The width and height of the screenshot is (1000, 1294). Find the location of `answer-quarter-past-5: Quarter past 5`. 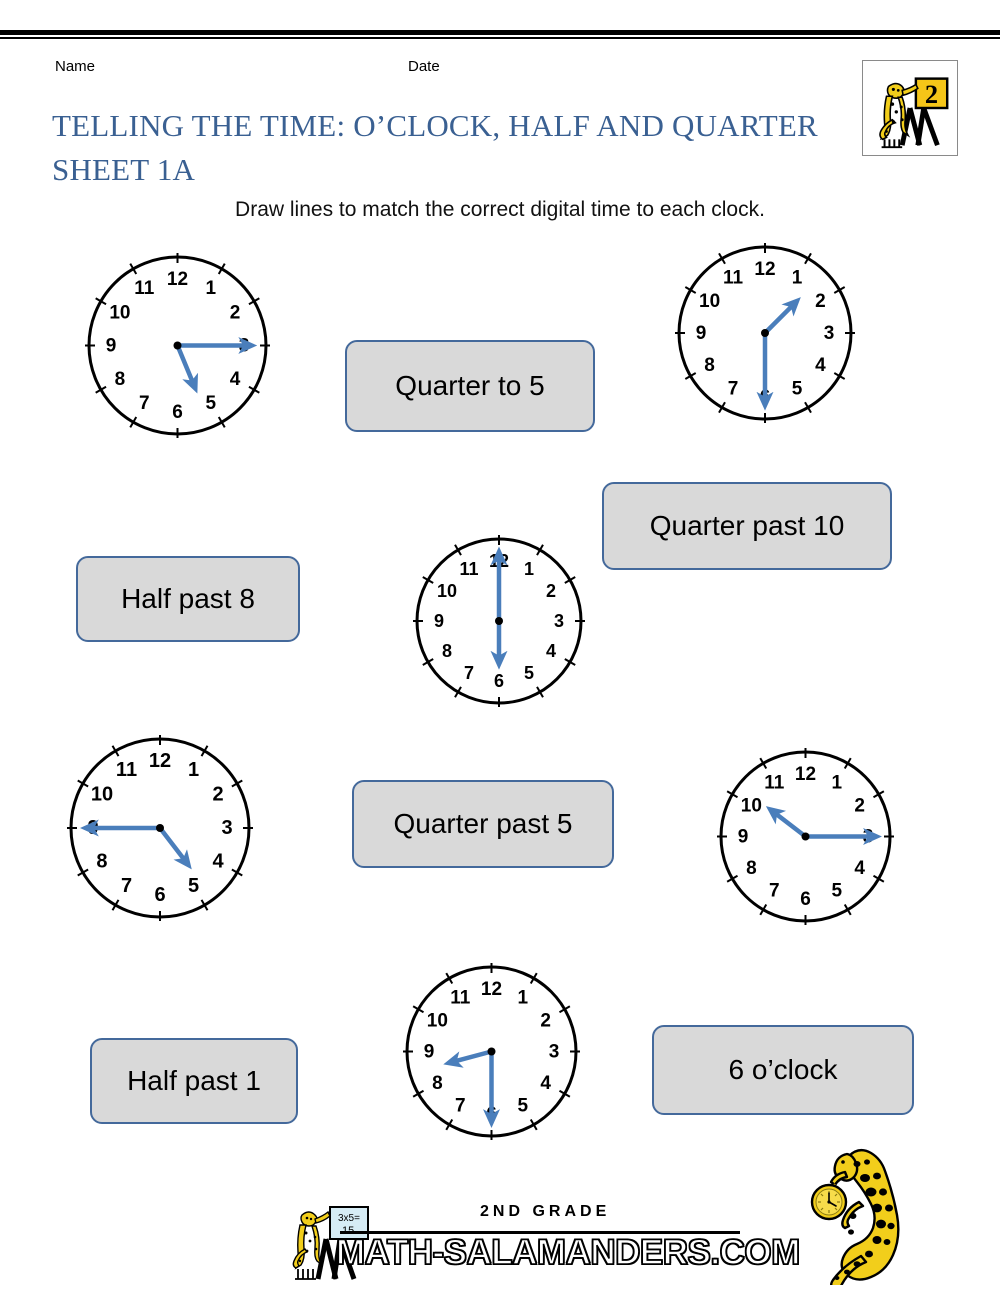

answer-quarter-past-5: Quarter past 5 is located at coordinates (483, 824).